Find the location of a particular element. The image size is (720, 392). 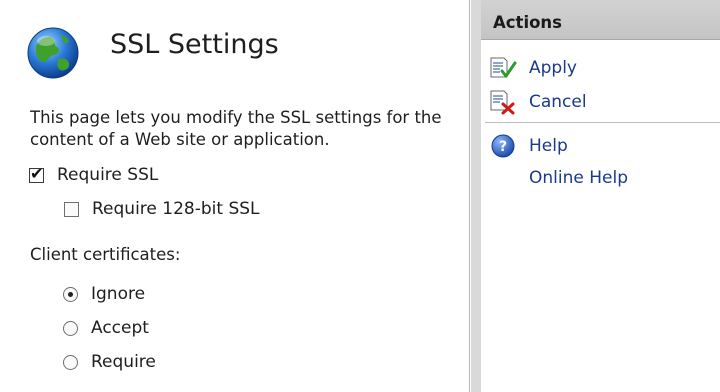

require-radio-button is located at coordinates (70, 362).